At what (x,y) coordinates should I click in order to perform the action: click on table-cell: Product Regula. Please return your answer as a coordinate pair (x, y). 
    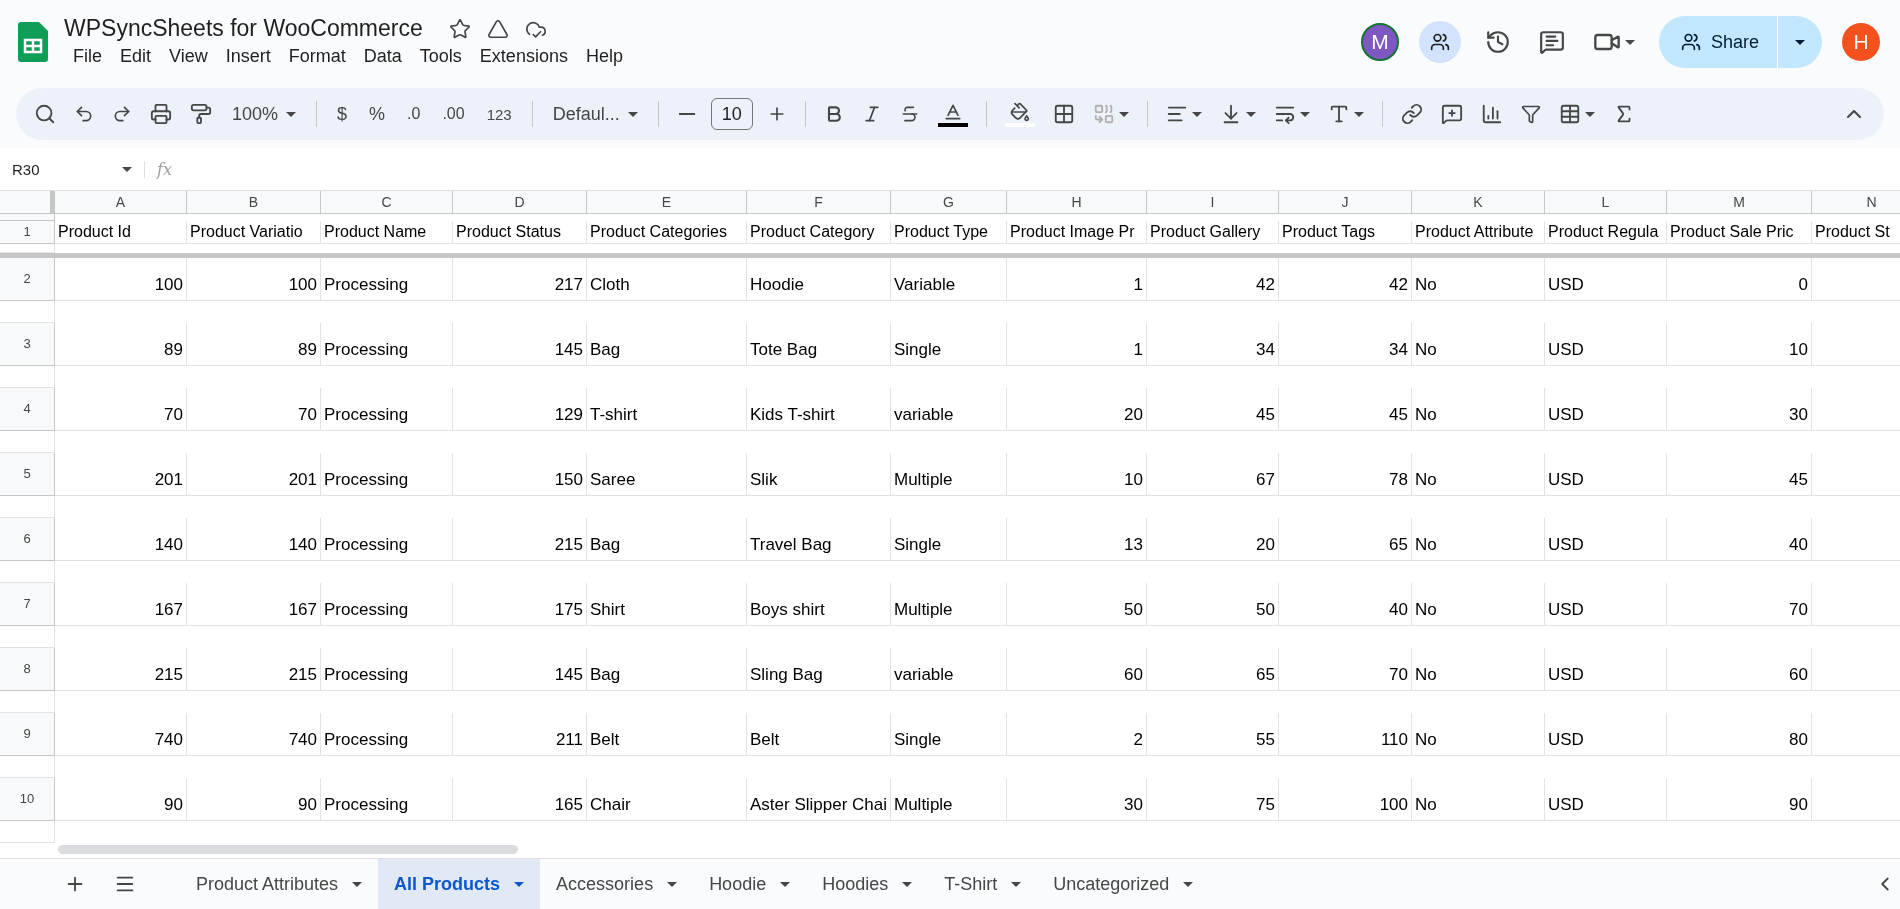
    Looking at the image, I should click on (1606, 232).